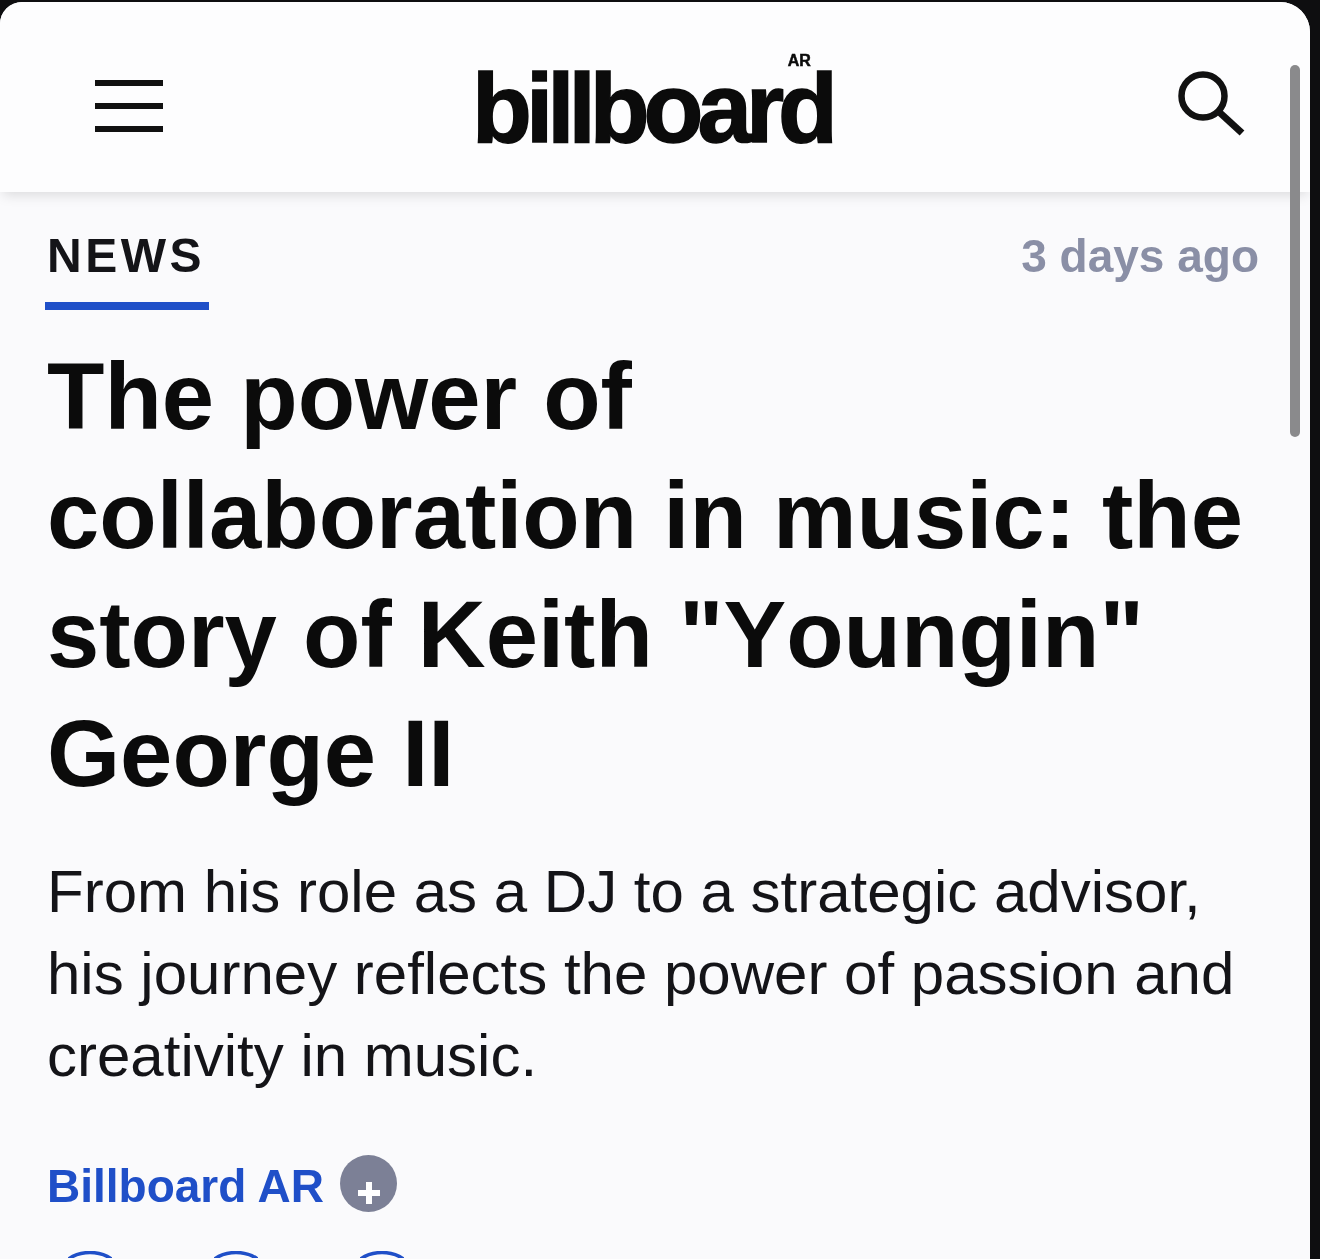 The height and width of the screenshot is (1259, 1320). What do you see at coordinates (1140, 256) in the screenshot?
I see `publish-time: 3 days ago` at bounding box center [1140, 256].